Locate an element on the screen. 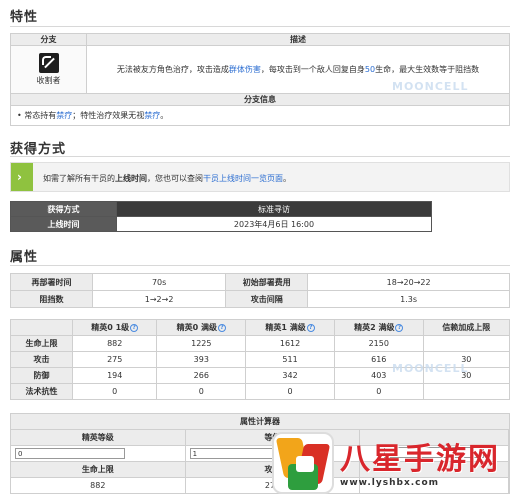  section-title-attributes: 属性 is located at coordinates (24, 257).